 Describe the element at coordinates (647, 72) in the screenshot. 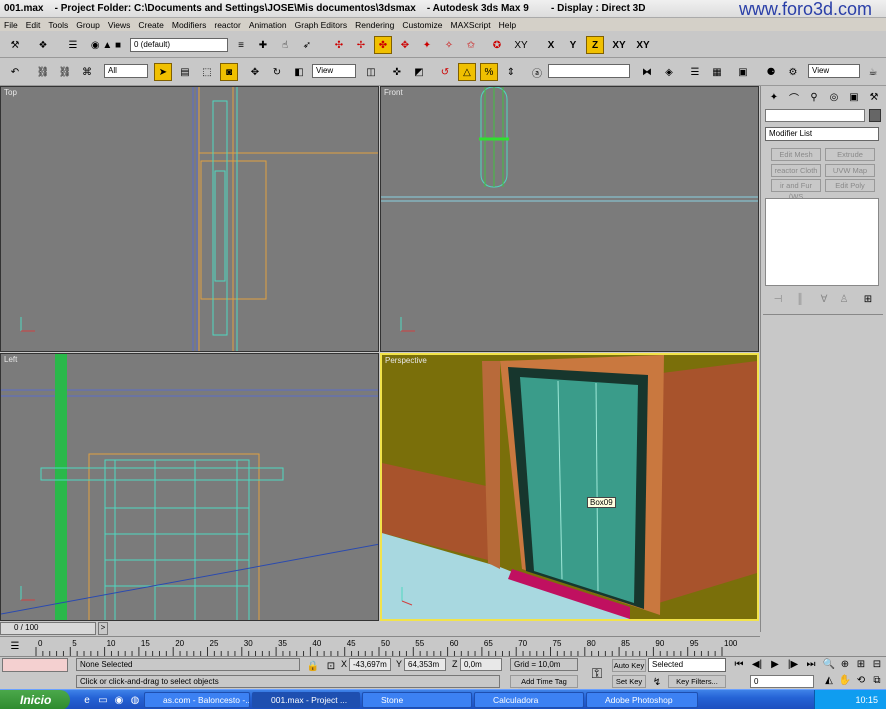

I see `mirror-icon: ⧓` at that location.